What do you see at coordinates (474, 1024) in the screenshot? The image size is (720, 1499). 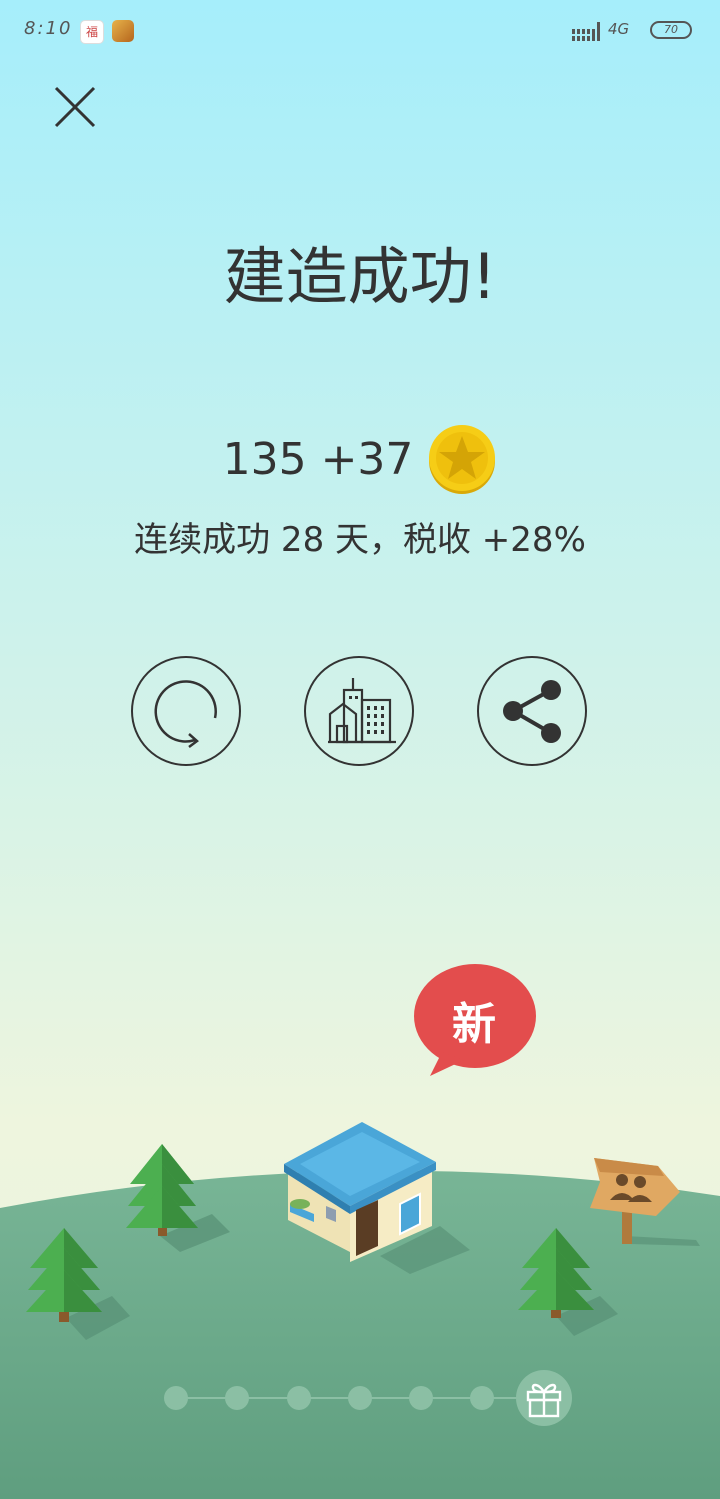 I see `new-badge-label: 新` at bounding box center [474, 1024].